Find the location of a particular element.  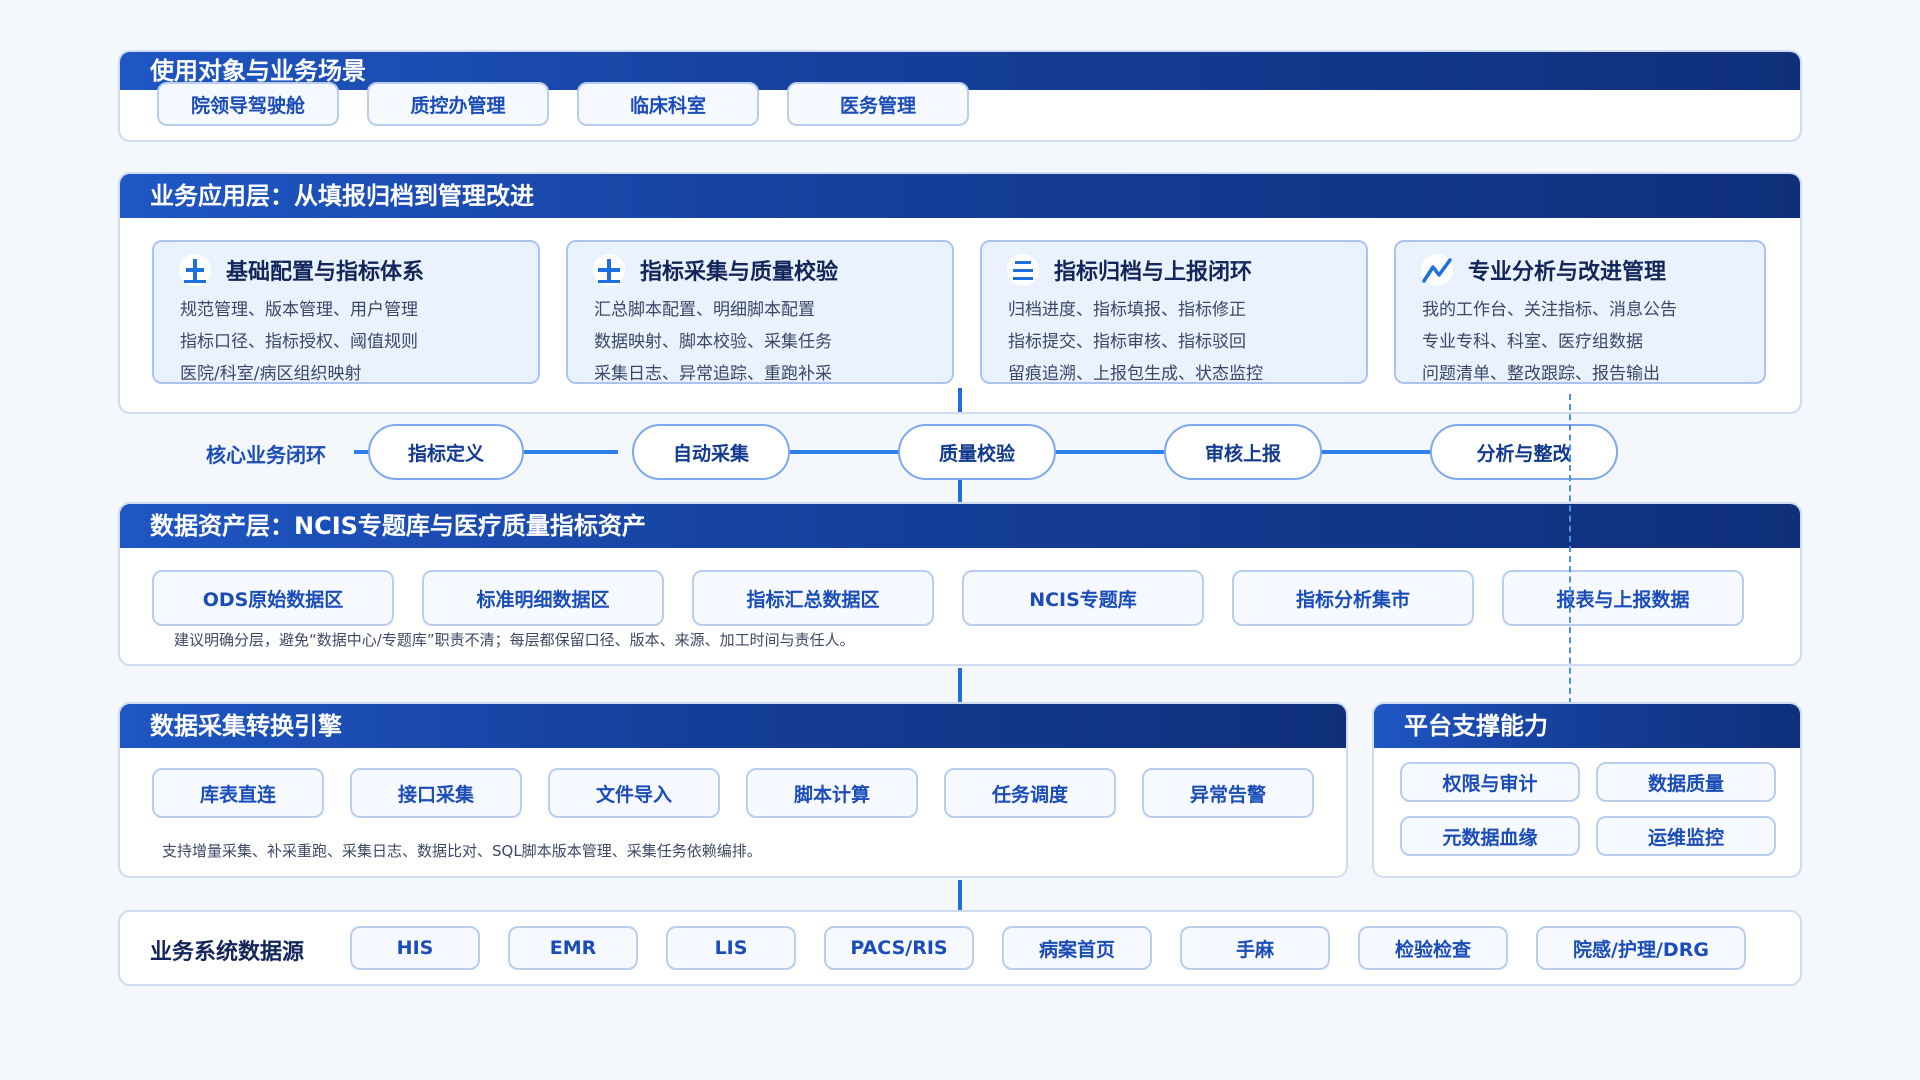

connector-app-loop is located at coordinates (960, 400).